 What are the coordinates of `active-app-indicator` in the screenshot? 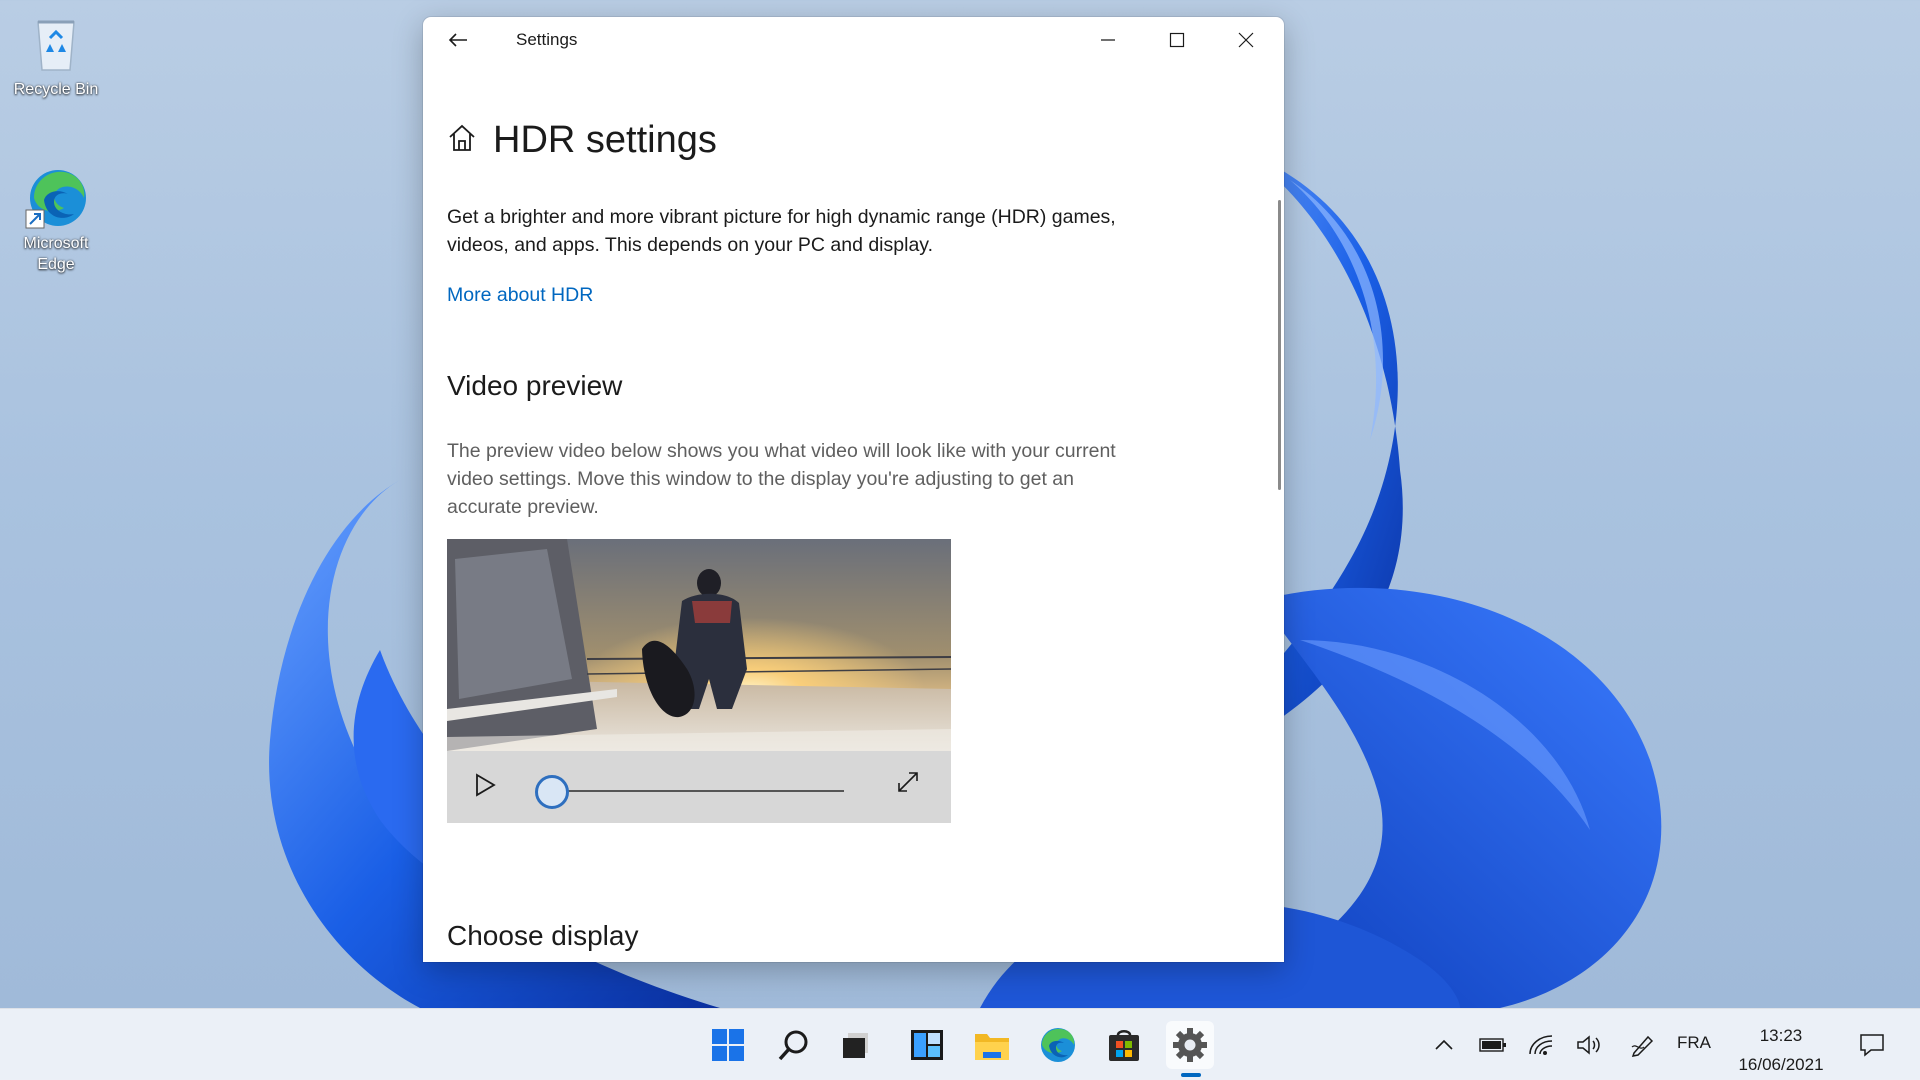 It's located at (1191, 1075).